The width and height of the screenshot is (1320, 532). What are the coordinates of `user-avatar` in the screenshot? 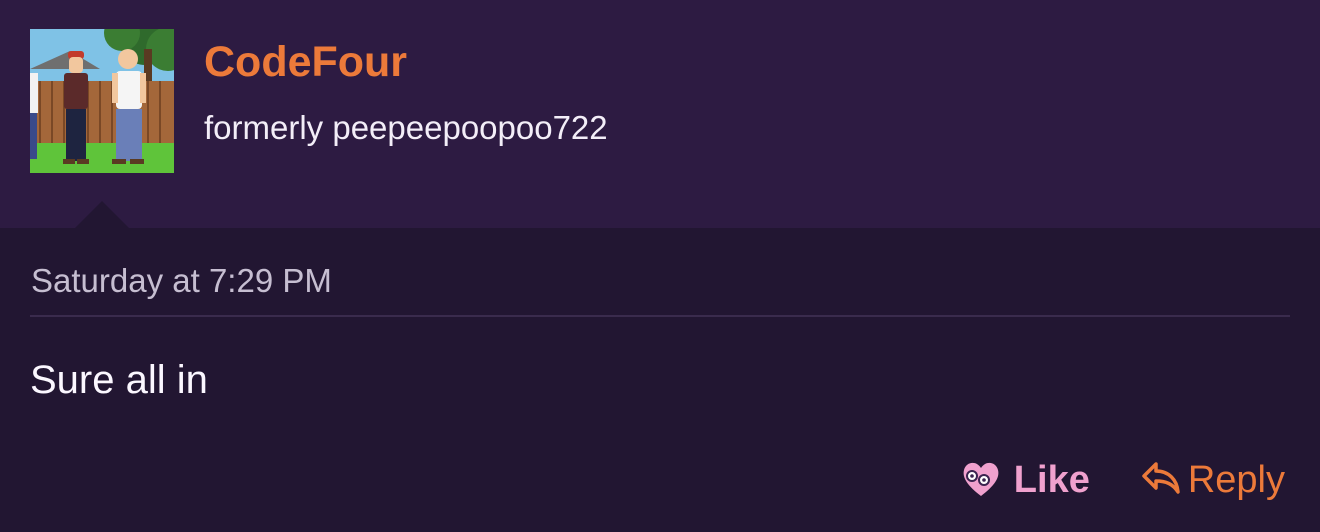 It's located at (102, 101).